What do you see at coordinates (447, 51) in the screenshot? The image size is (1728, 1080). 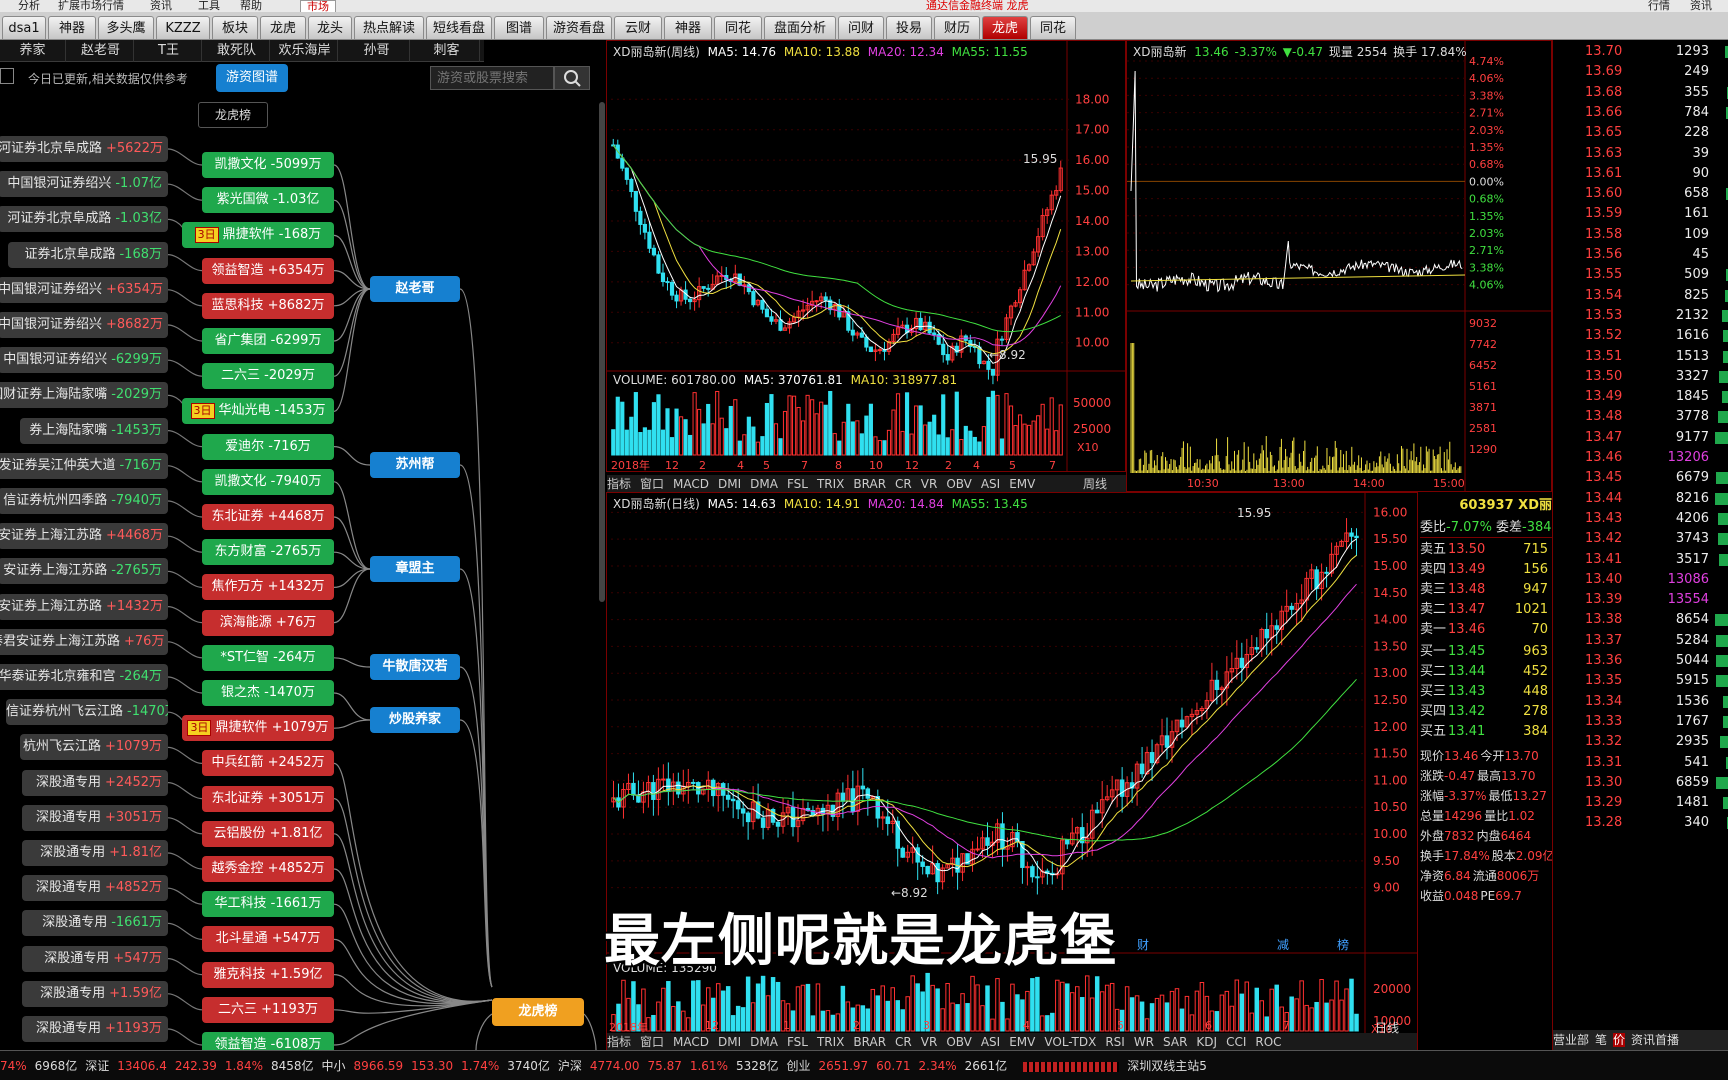 I see `trader-tab: 刺客` at bounding box center [447, 51].